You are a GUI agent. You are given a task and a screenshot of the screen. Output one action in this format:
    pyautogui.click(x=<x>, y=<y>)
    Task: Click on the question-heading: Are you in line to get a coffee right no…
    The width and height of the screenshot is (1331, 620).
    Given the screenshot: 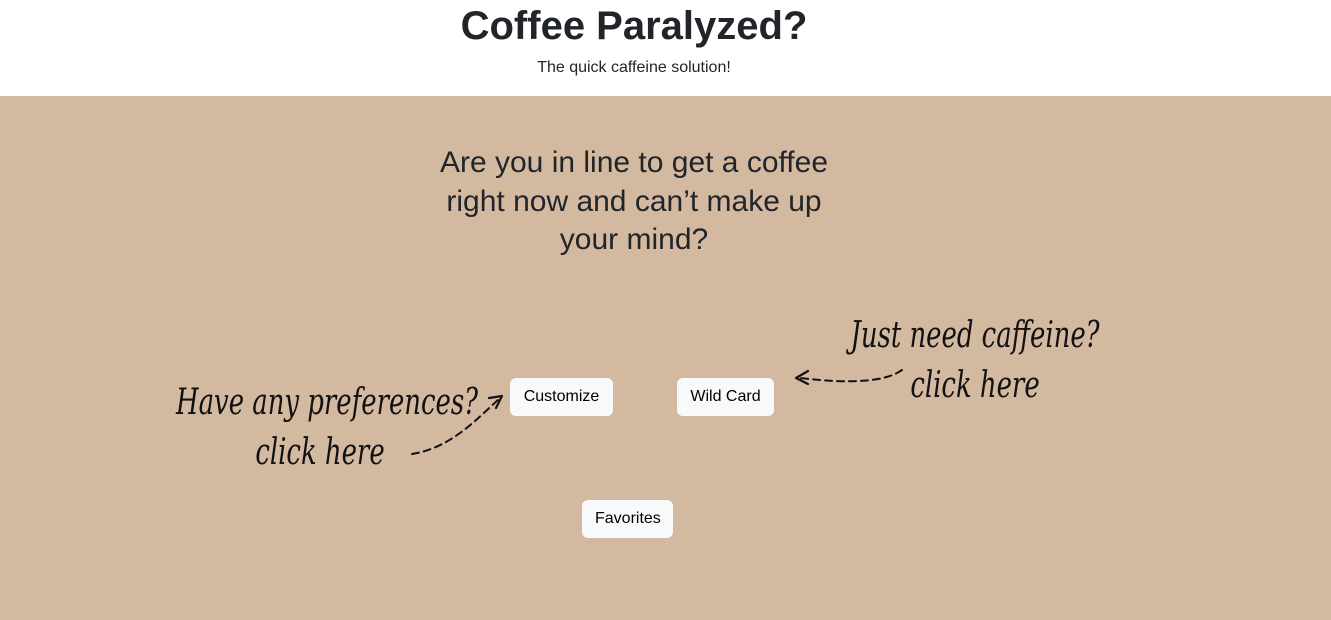 What is the action you would take?
    pyautogui.click(x=634, y=201)
    